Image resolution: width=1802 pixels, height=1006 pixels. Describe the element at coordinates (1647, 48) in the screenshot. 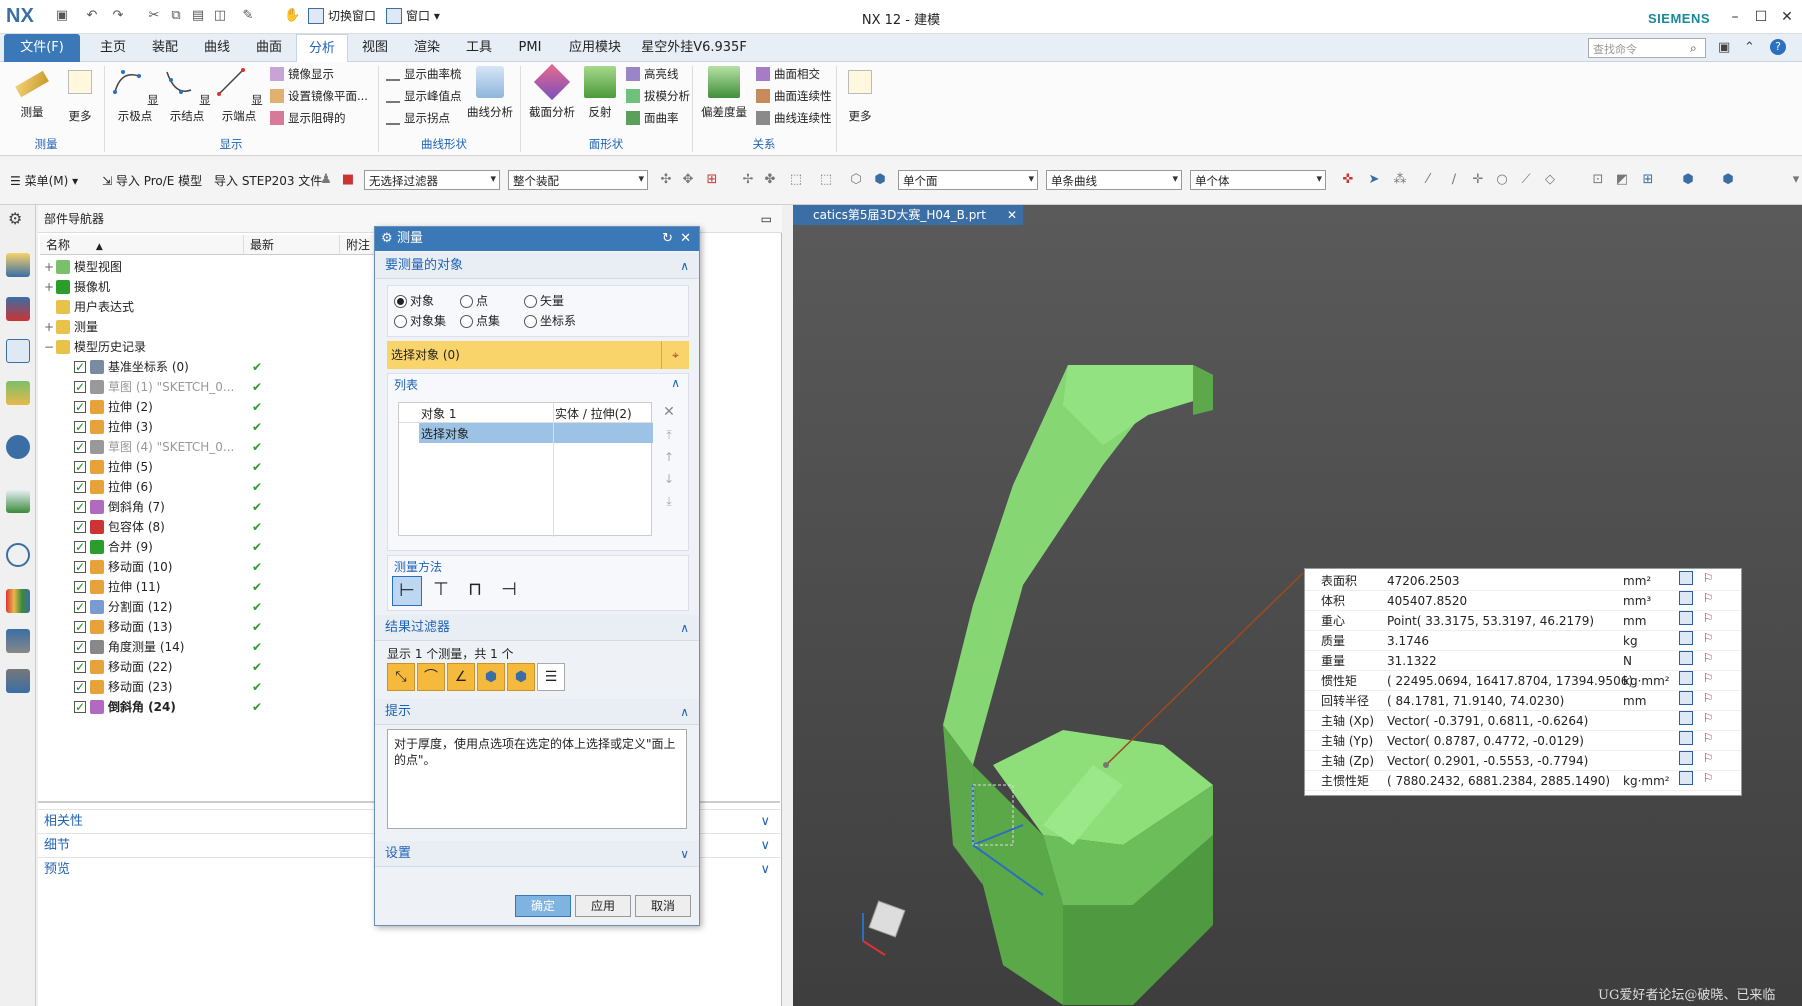

I see `command-search-input: 查找命令` at that location.